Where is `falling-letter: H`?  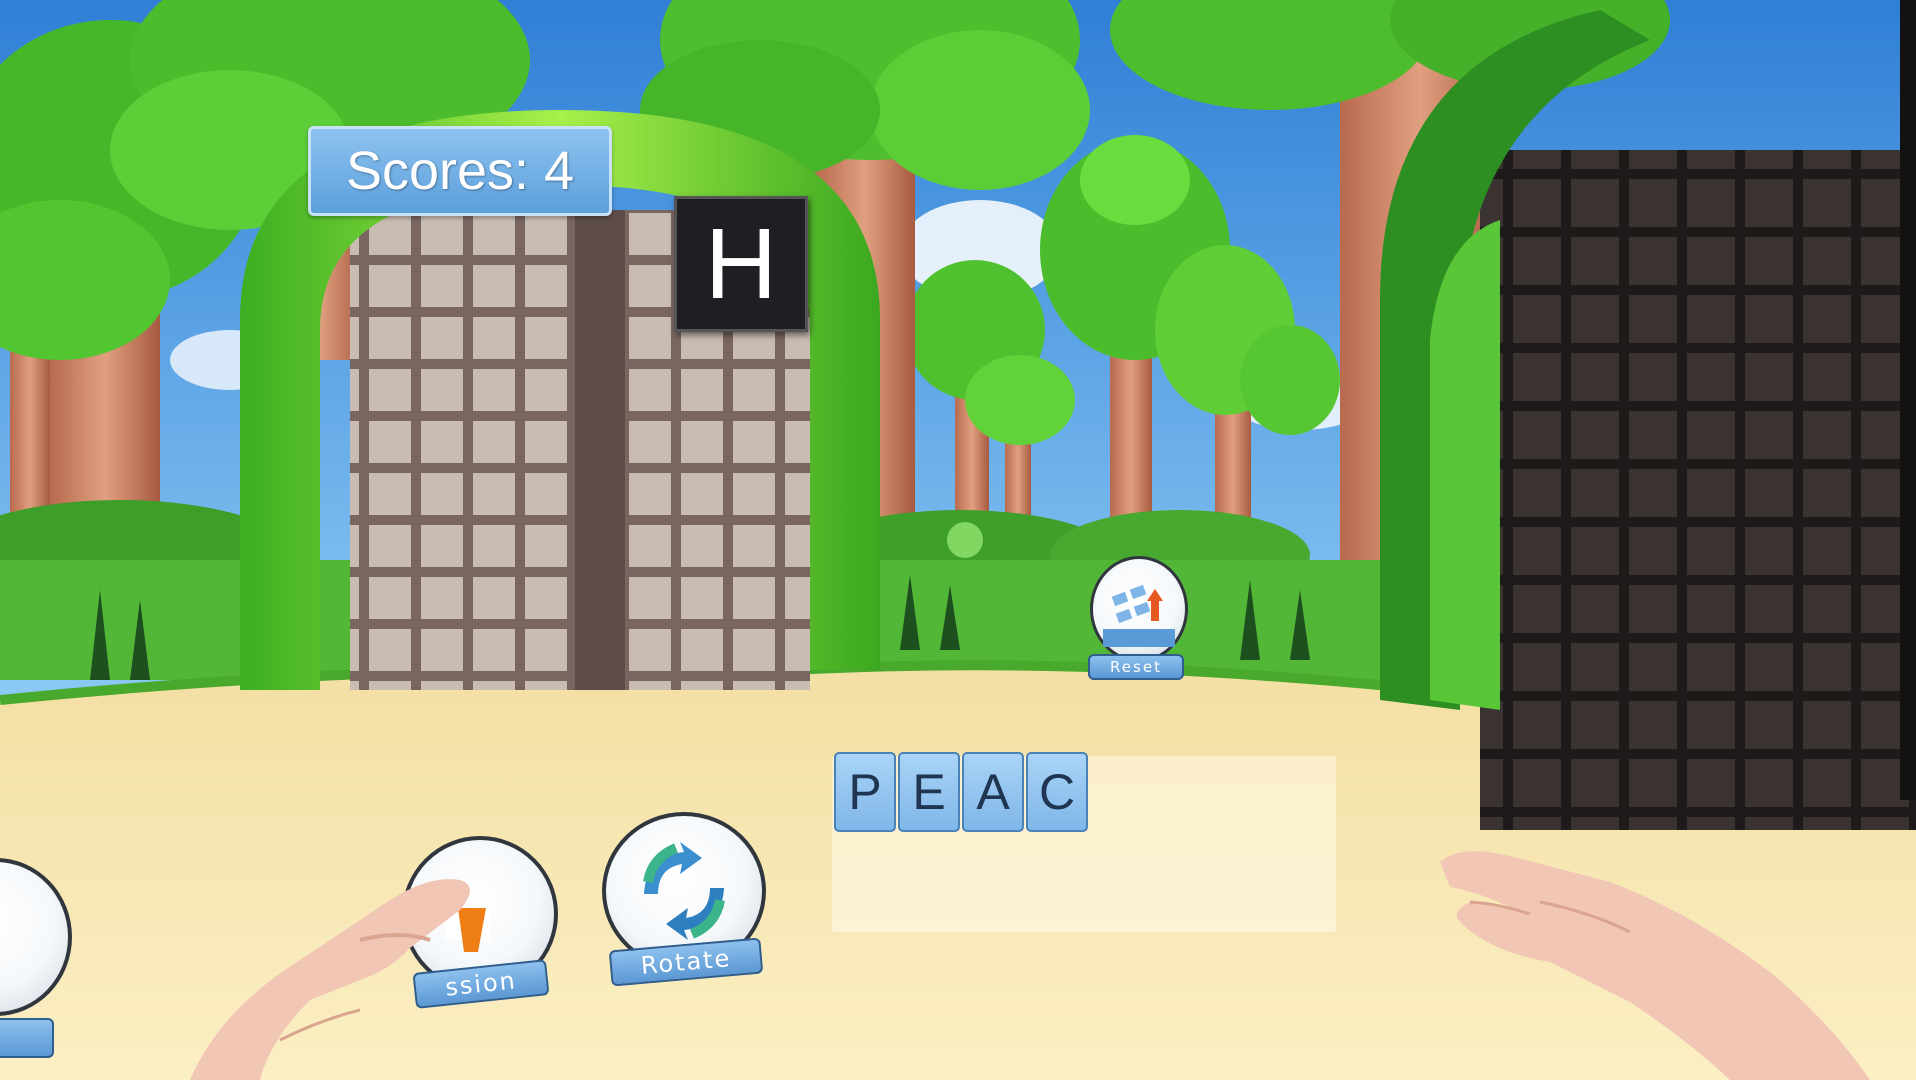 falling-letter: H is located at coordinates (741, 263).